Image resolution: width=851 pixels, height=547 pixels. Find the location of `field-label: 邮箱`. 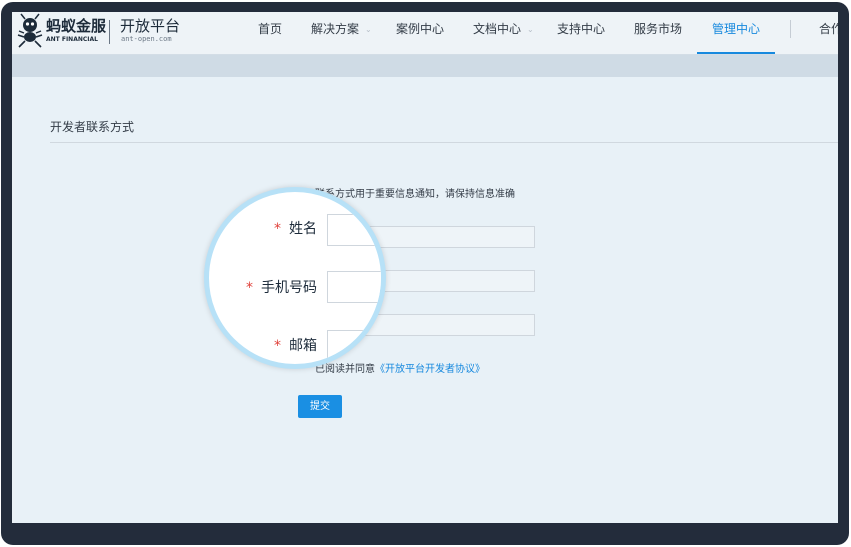

field-label: 邮箱 is located at coordinates (303, 346).